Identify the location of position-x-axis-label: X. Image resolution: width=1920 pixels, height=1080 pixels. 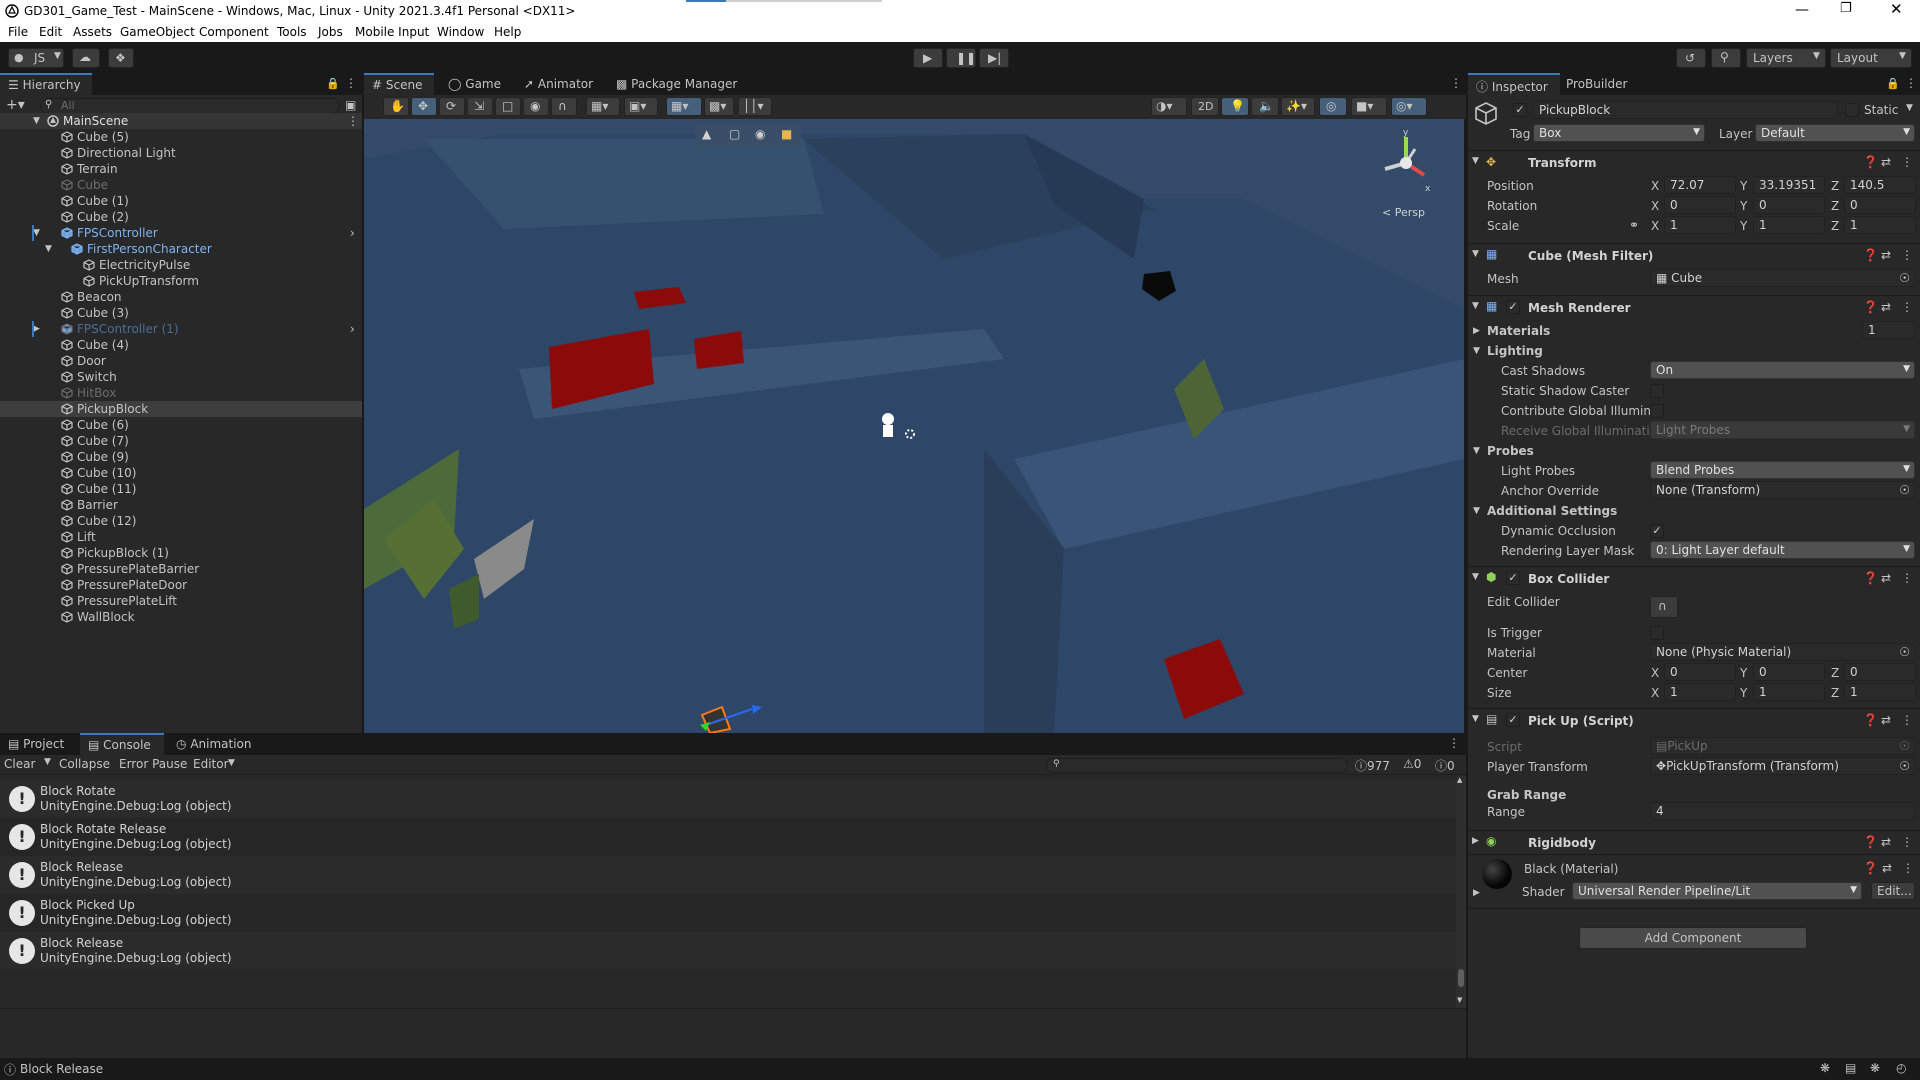
(1655, 186).